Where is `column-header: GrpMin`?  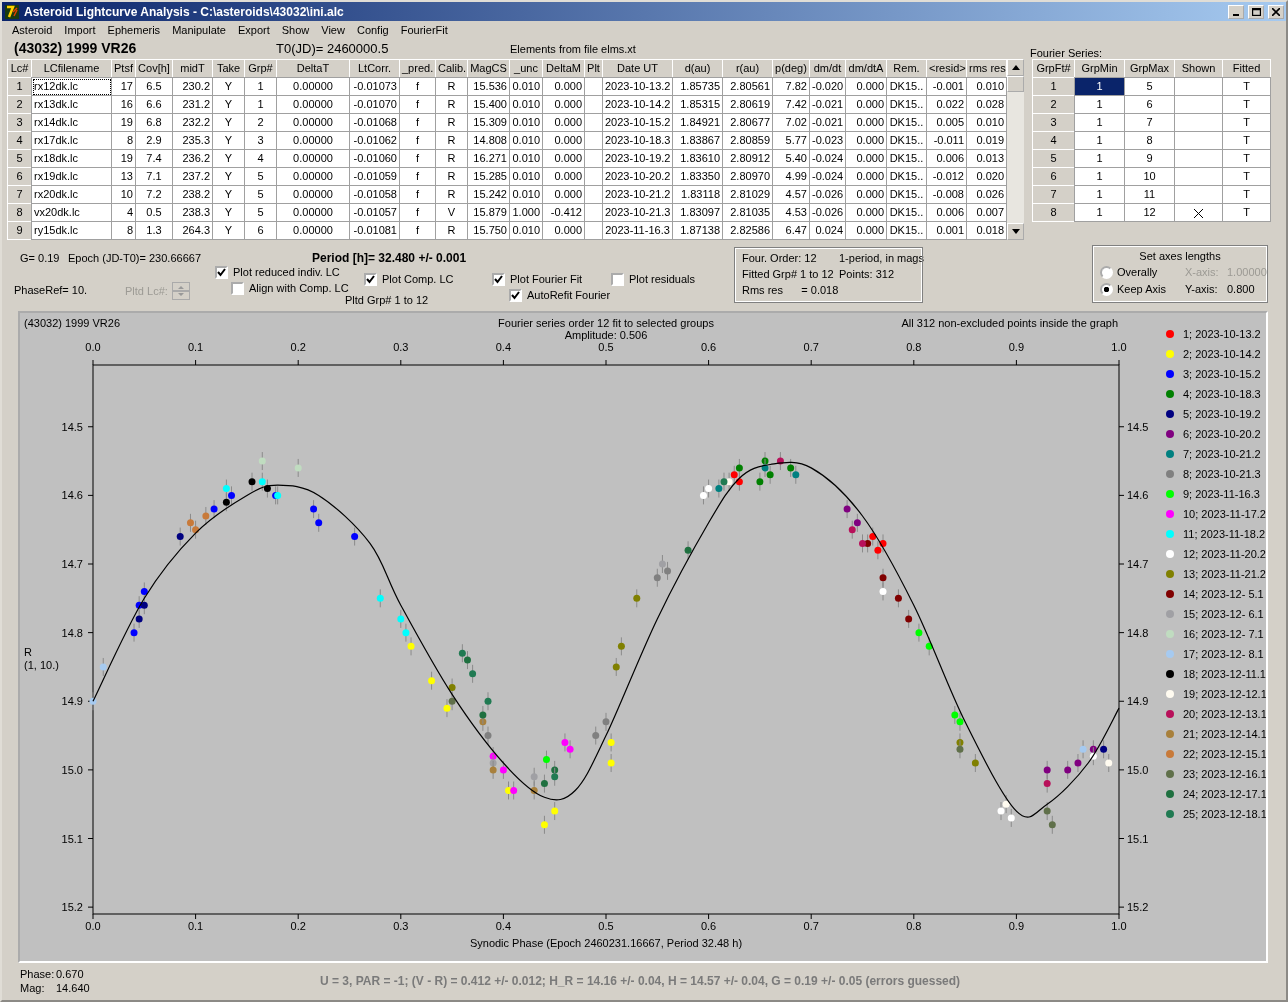
column-header: GrpMin is located at coordinates (1099, 68).